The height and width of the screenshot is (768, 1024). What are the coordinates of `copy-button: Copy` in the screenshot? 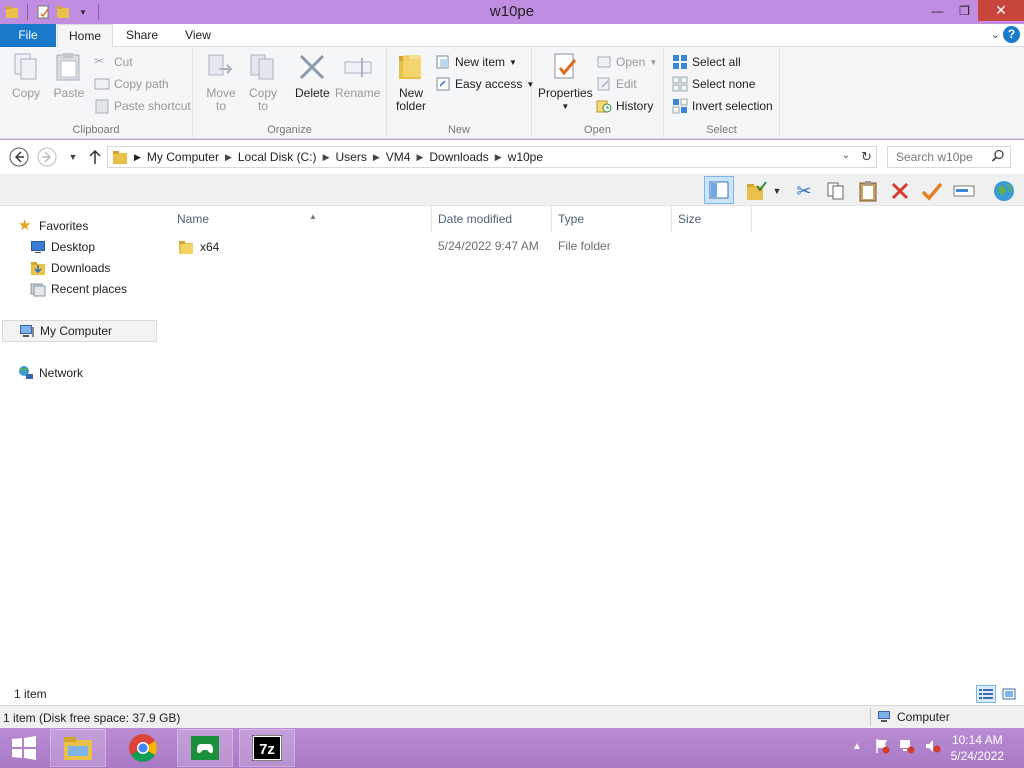 It's located at (26, 75).